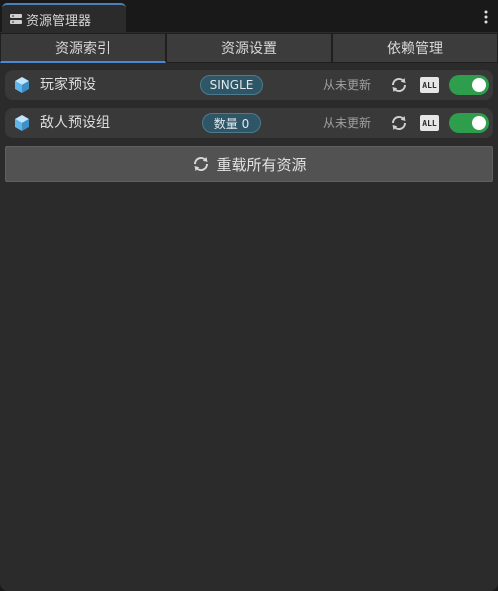 The height and width of the screenshot is (591, 498). I want to click on tab-asset-settings: 资源设置, so click(249, 48).